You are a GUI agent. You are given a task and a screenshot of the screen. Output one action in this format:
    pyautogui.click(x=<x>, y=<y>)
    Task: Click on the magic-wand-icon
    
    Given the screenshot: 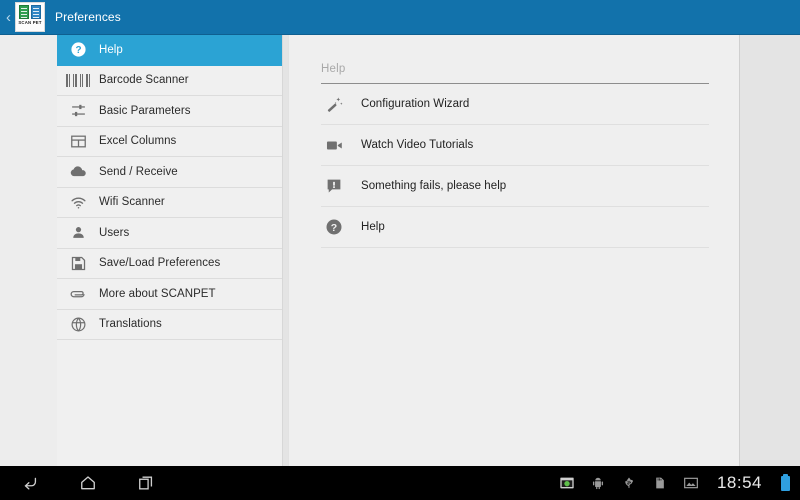 What is the action you would take?
    pyautogui.click(x=334, y=104)
    